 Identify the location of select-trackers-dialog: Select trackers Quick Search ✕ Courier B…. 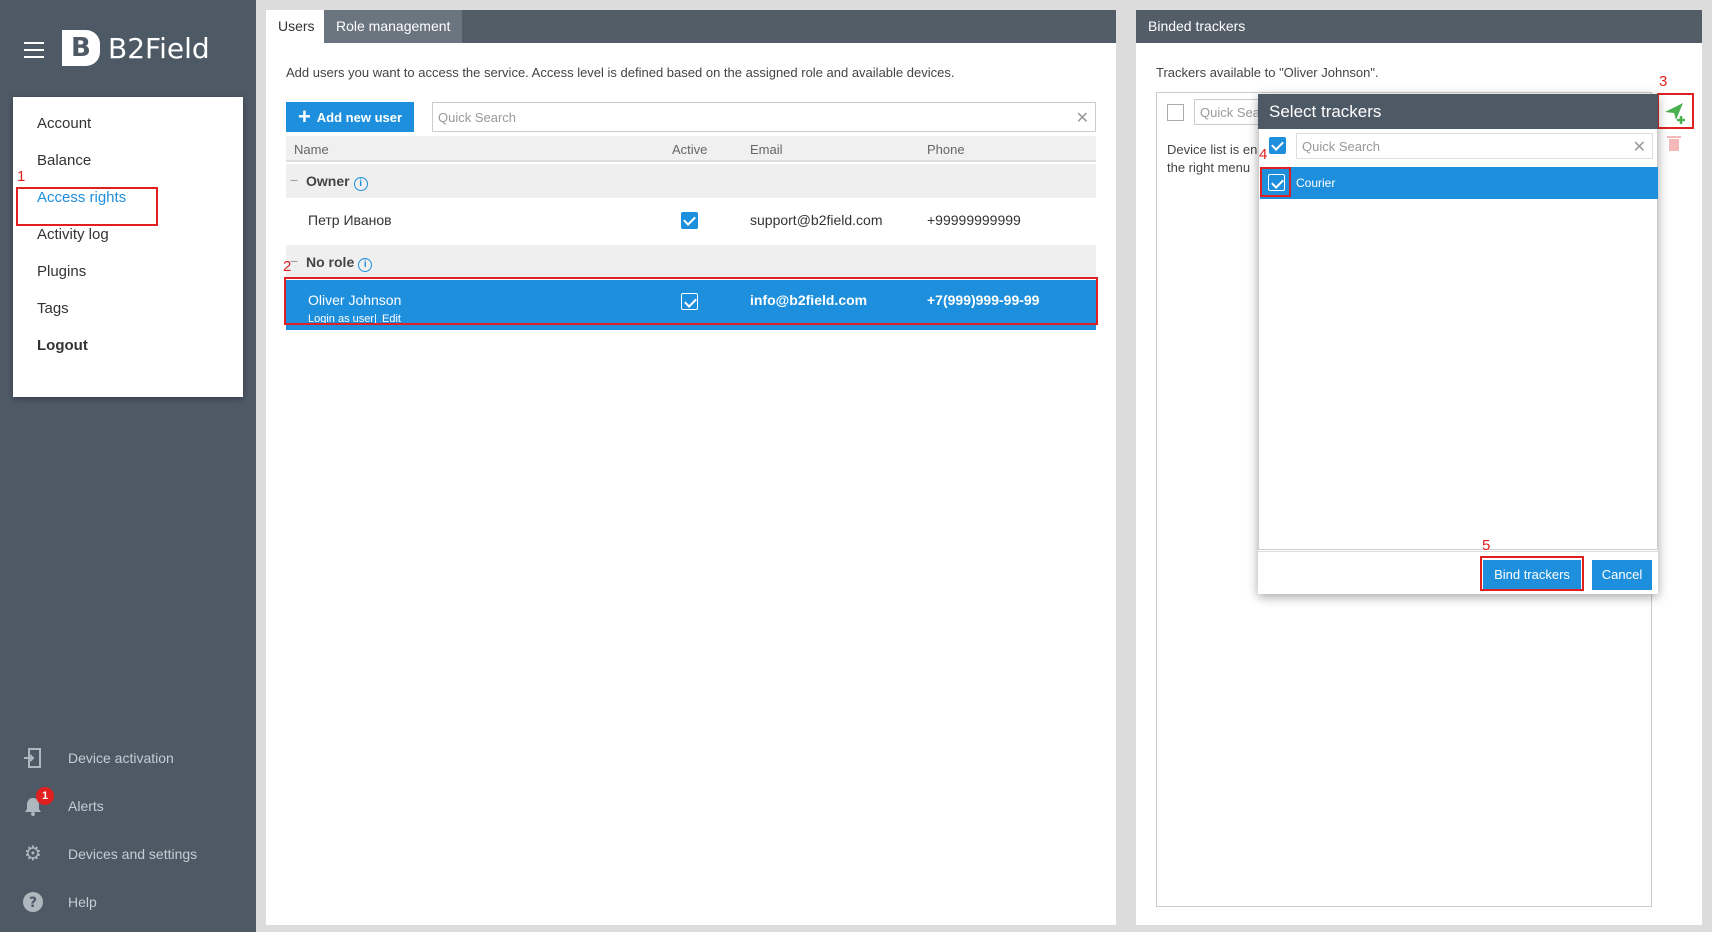
(1458, 344).